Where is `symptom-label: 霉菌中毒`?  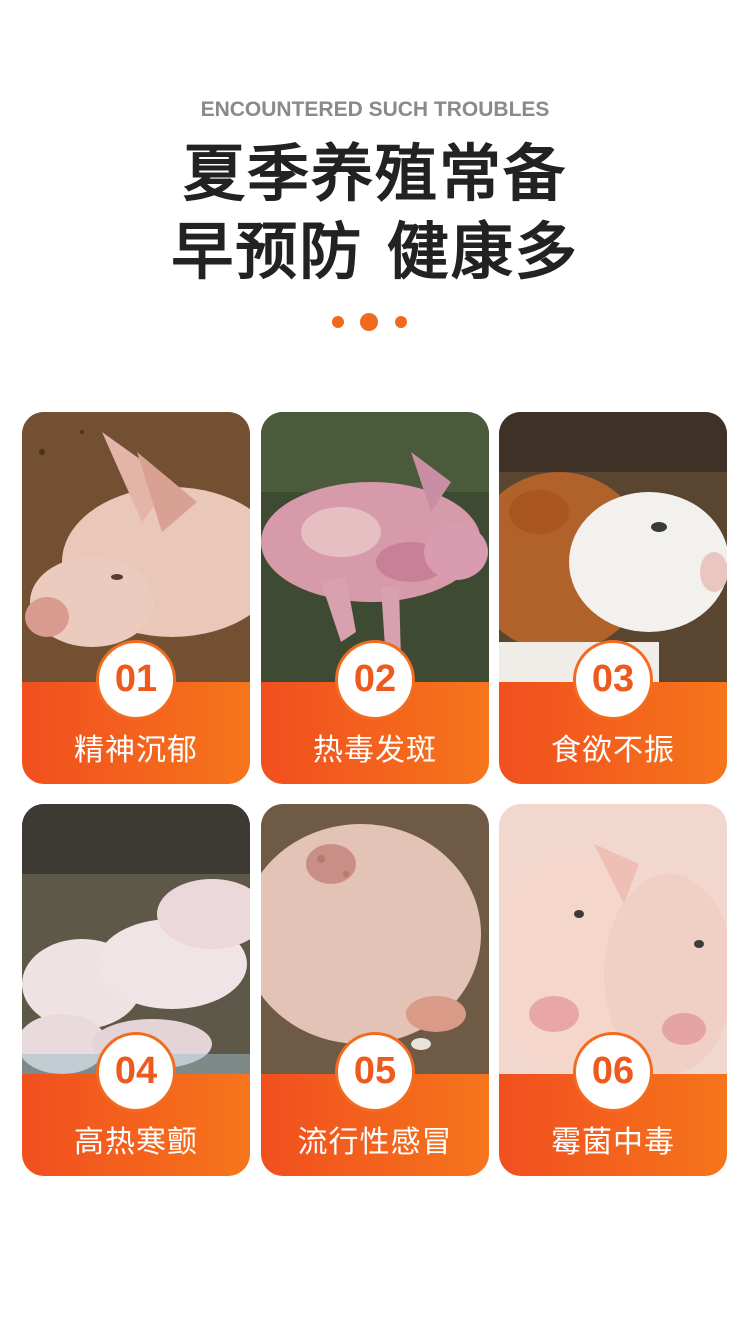 symptom-label: 霉菌中毒 is located at coordinates (613, 1142).